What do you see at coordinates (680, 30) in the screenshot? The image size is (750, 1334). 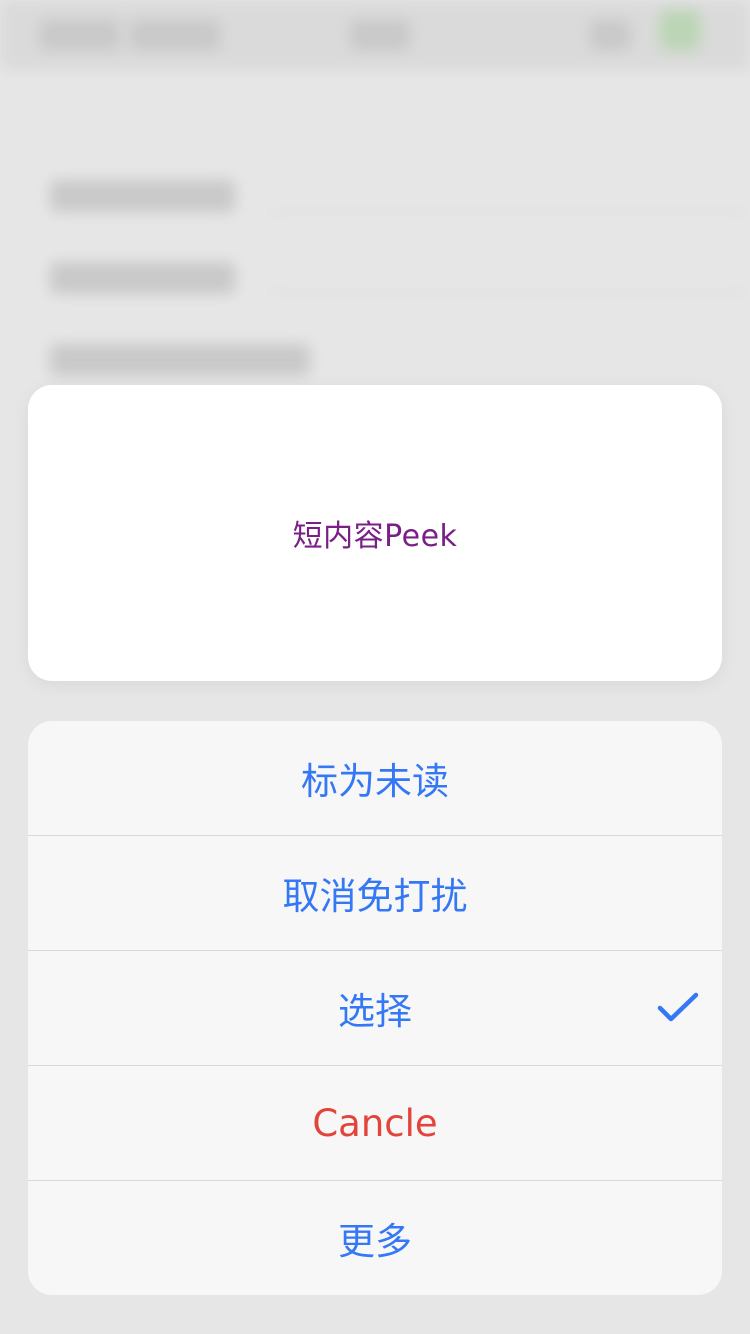 I see `blurred-nav-badge` at bounding box center [680, 30].